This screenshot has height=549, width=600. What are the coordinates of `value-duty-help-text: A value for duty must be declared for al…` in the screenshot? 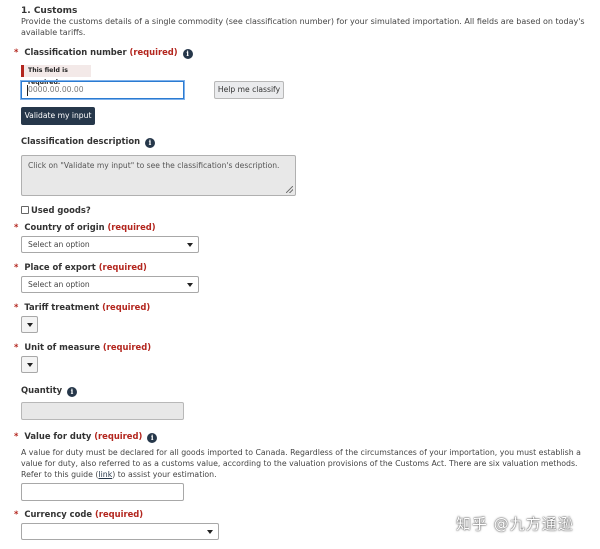 It's located at (303, 463).